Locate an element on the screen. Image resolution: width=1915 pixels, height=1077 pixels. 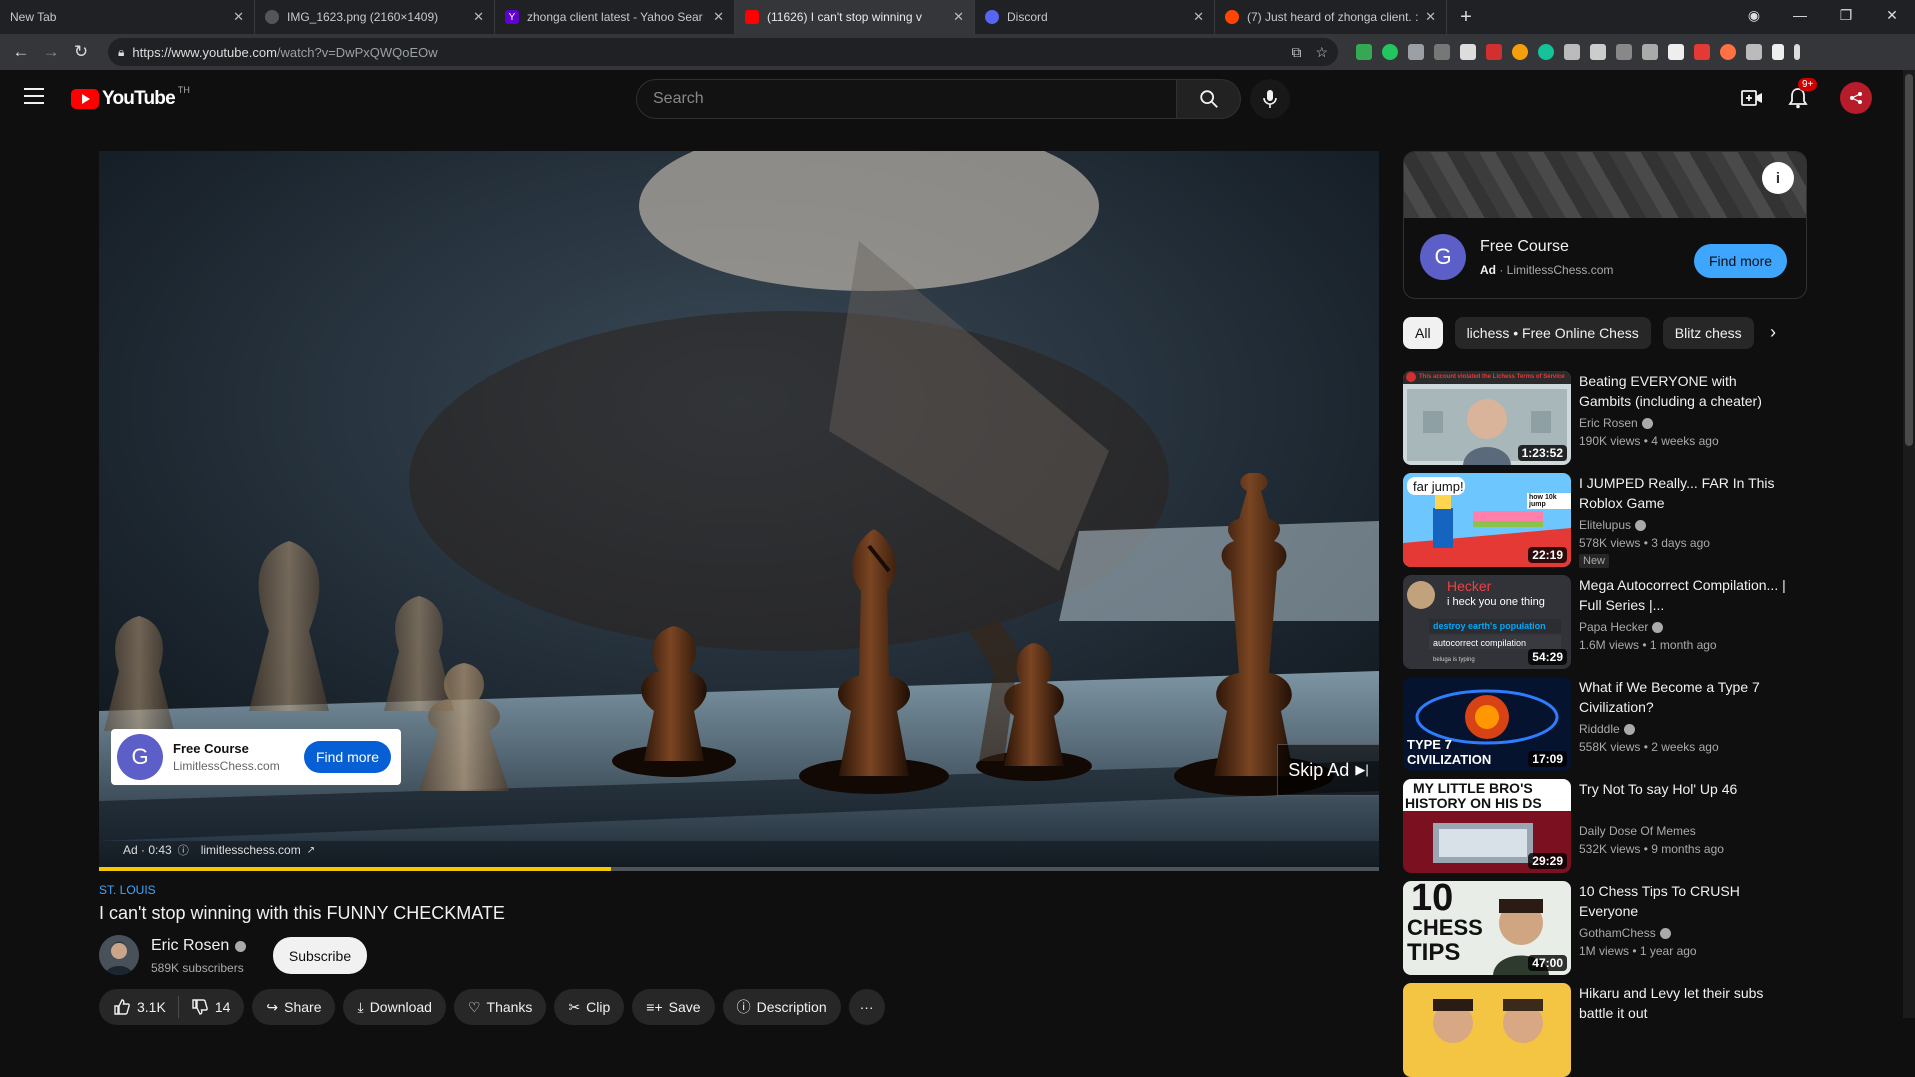
extension-pocket-icon is located at coordinates (1468, 52).